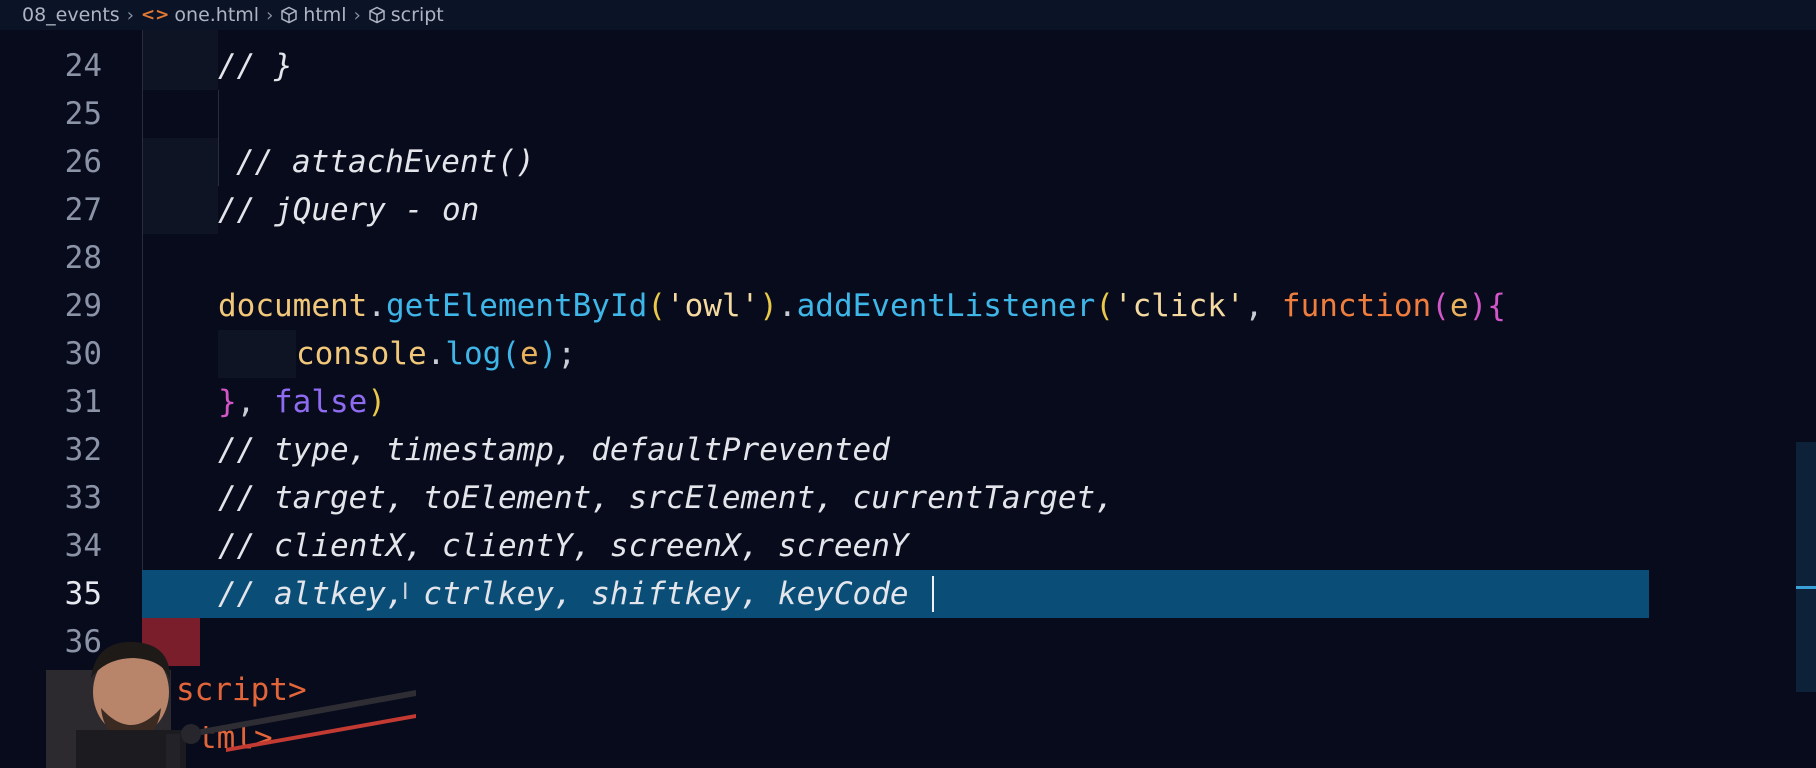 The width and height of the screenshot is (1816, 768). What do you see at coordinates (321, 402) in the screenshot?
I see `token-boolean: false` at bounding box center [321, 402].